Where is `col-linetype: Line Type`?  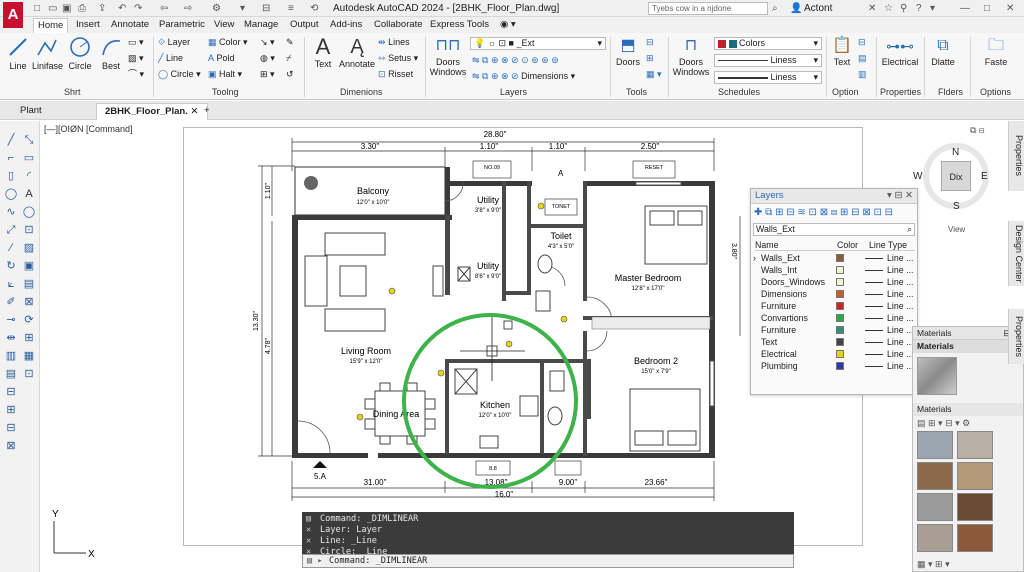 col-linetype: Line Type is located at coordinates (888, 245).